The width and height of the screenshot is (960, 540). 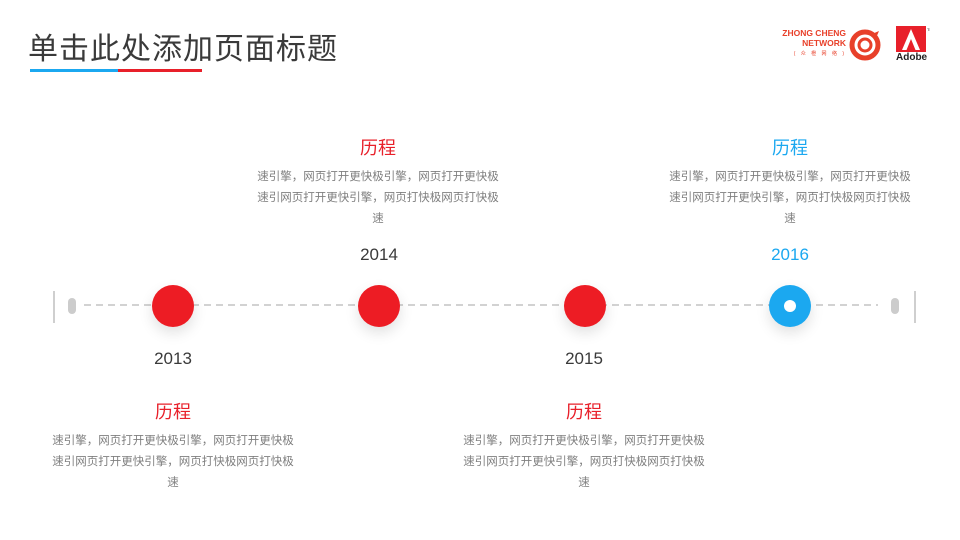 I want to click on milestone-node-2015, so click(x=585, y=306).